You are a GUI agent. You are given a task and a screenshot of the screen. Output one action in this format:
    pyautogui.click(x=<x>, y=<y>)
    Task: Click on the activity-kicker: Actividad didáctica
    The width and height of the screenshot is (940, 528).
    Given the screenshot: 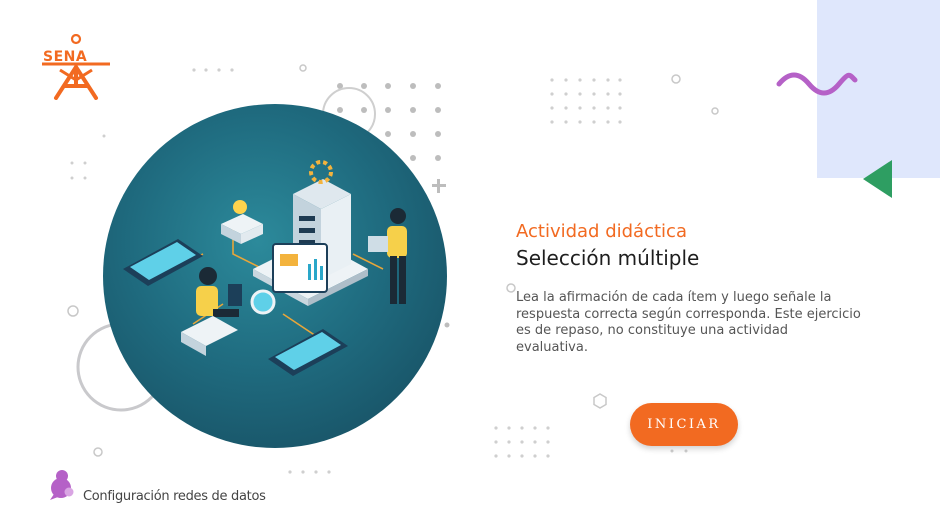 What is the action you would take?
    pyautogui.click(x=601, y=231)
    